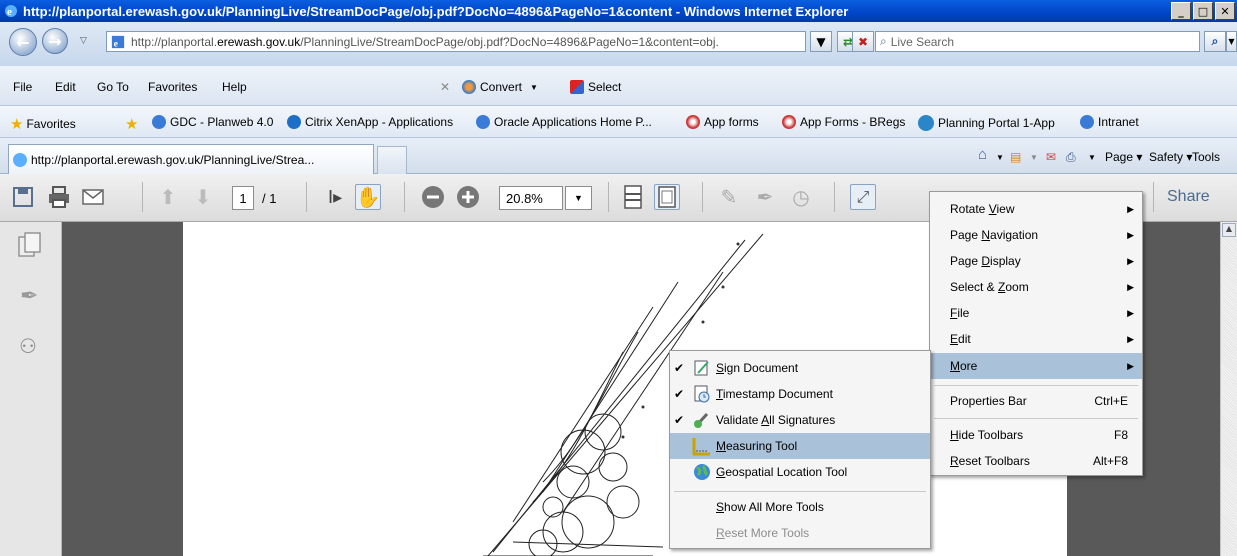 This screenshot has height=556, width=1237. What do you see at coordinates (468, 197) in the screenshot?
I see `zoom-in-icon` at bounding box center [468, 197].